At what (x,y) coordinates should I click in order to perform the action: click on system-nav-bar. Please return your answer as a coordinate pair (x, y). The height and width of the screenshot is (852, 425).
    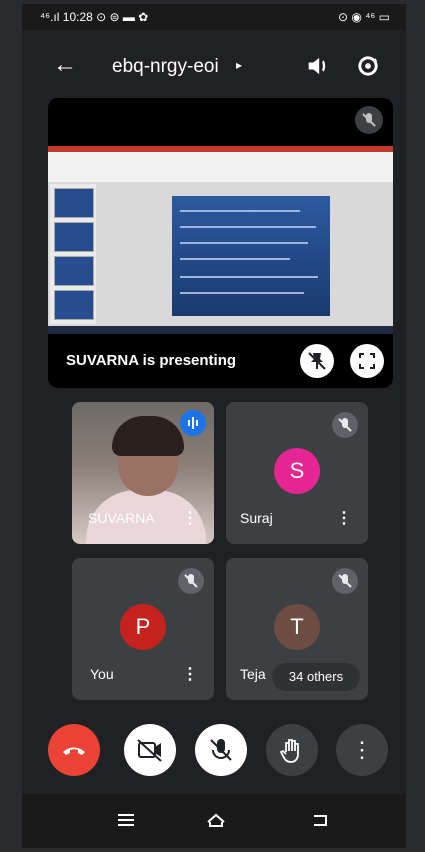
    Looking at the image, I should click on (214, 821).